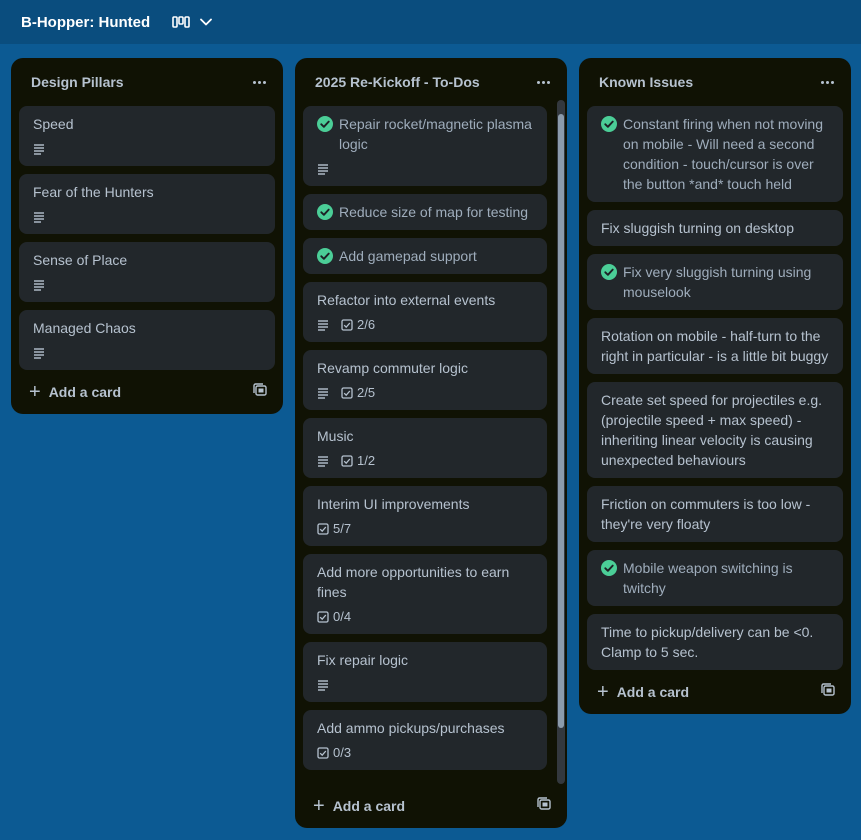 This screenshot has height=840, width=861. What do you see at coordinates (425, 312) in the screenshot?
I see `card: Refactor into external events 2/6` at bounding box center [425, 312].